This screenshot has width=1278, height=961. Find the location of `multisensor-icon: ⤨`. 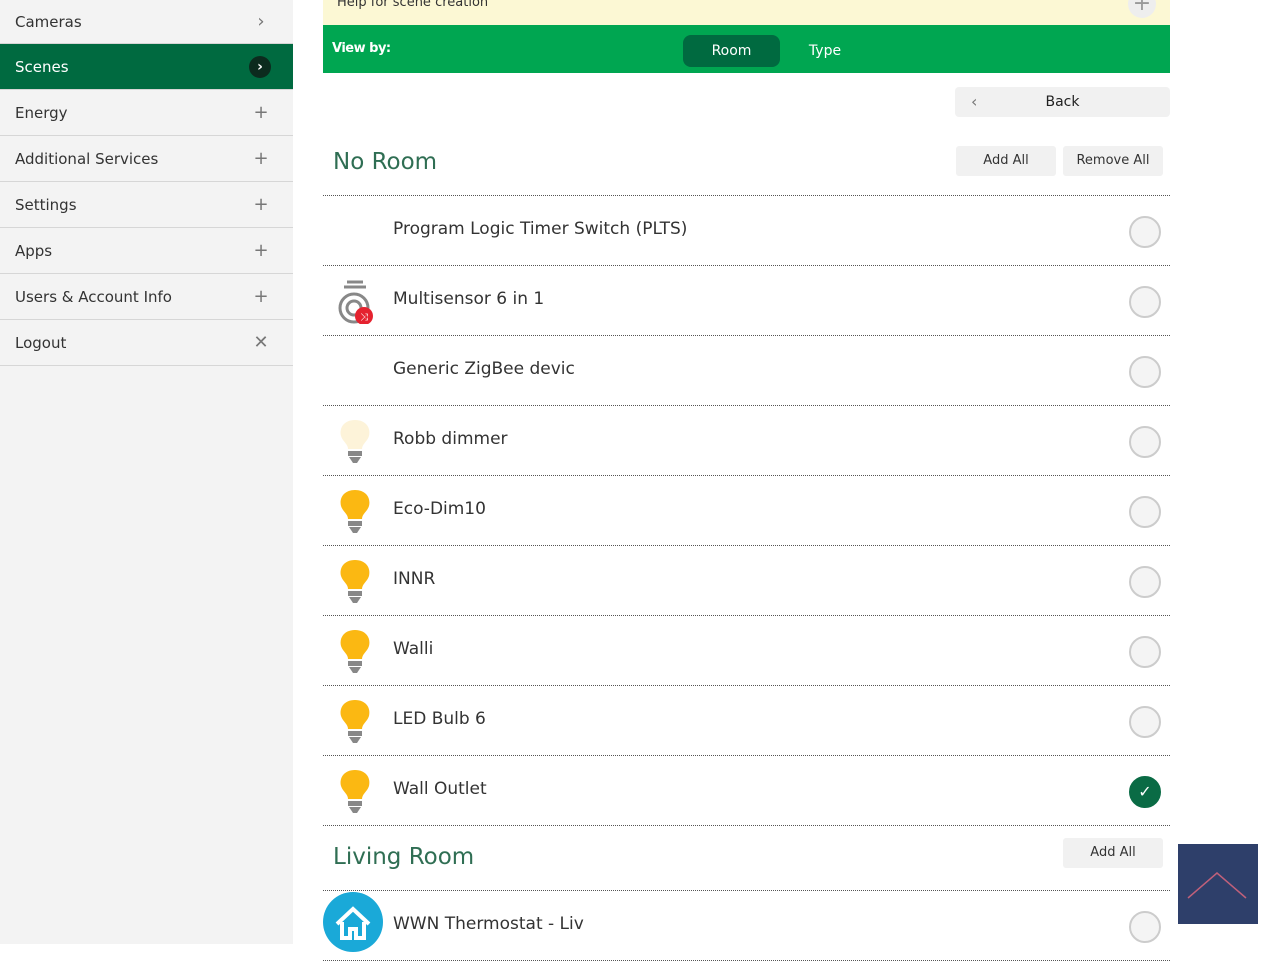

multisensor-icon: ⤨ is located at coordinates (355, 301).